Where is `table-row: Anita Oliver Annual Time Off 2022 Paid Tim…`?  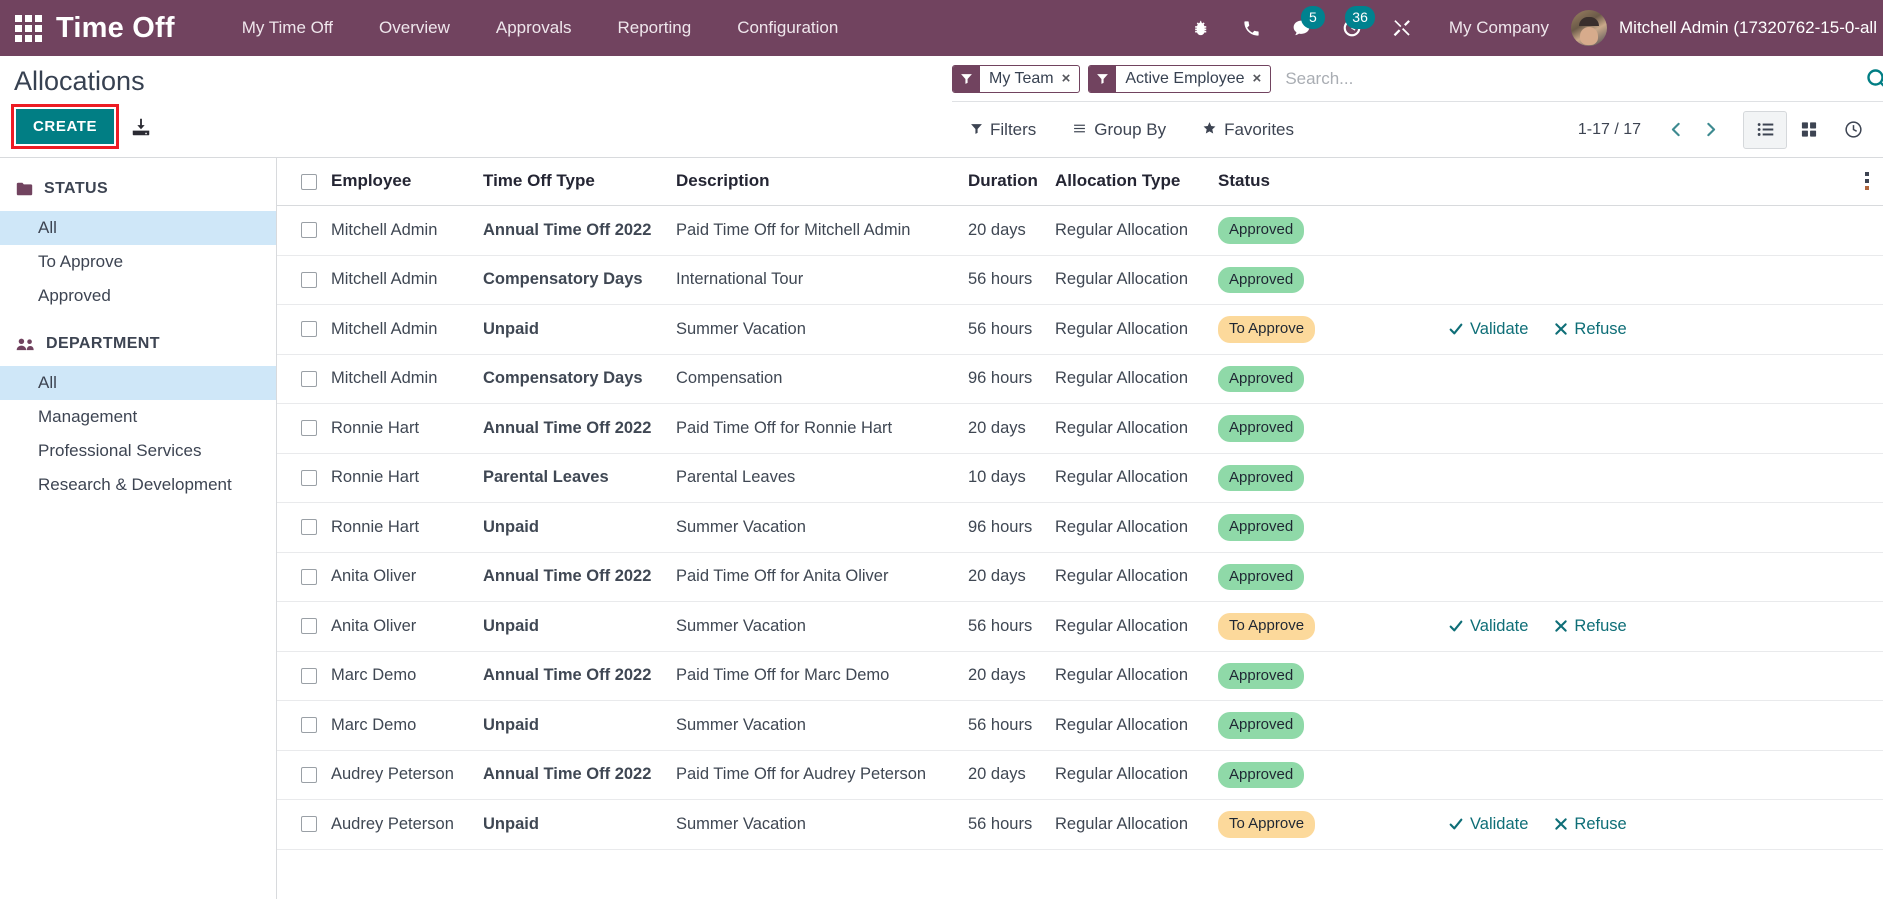 table-row: Anita Oliver Annual Time Off 2022 Paid Tim… is located at coordinates (1080, 577).